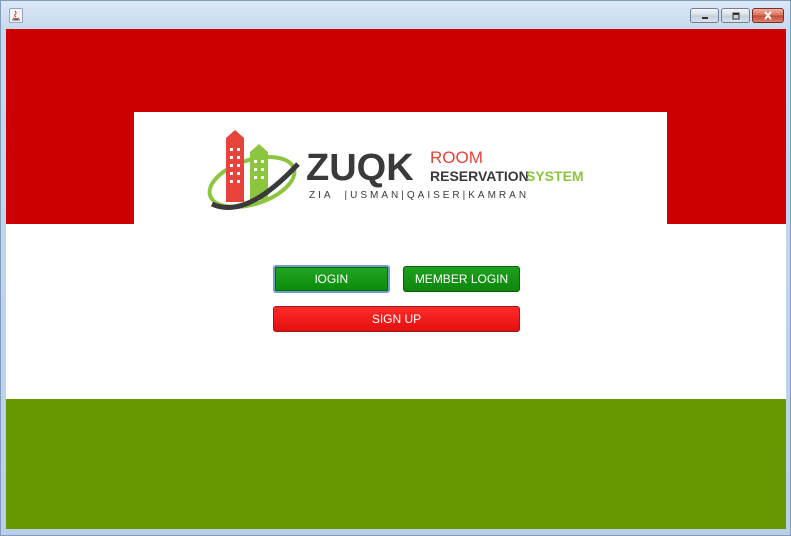  Describe the element at coordinates (360, 168) in the screenshot. I see `brand-name: ZUQK` at that location.